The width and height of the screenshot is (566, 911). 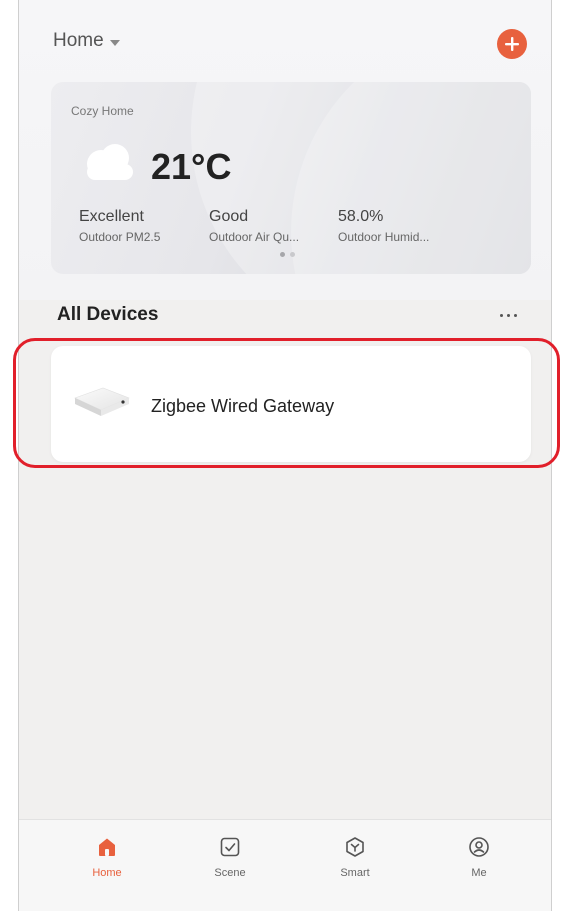 I want to click on tab-label: Scene, so click(x=230, y=873).